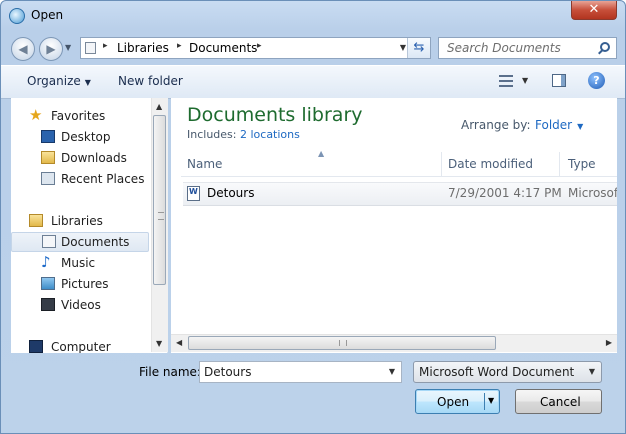 The height and width of the screenshot is (434, 626). What do you see at coordinates (484, 401) in the screenshot?
I see `split-divider` at bounding box center [484, 401].